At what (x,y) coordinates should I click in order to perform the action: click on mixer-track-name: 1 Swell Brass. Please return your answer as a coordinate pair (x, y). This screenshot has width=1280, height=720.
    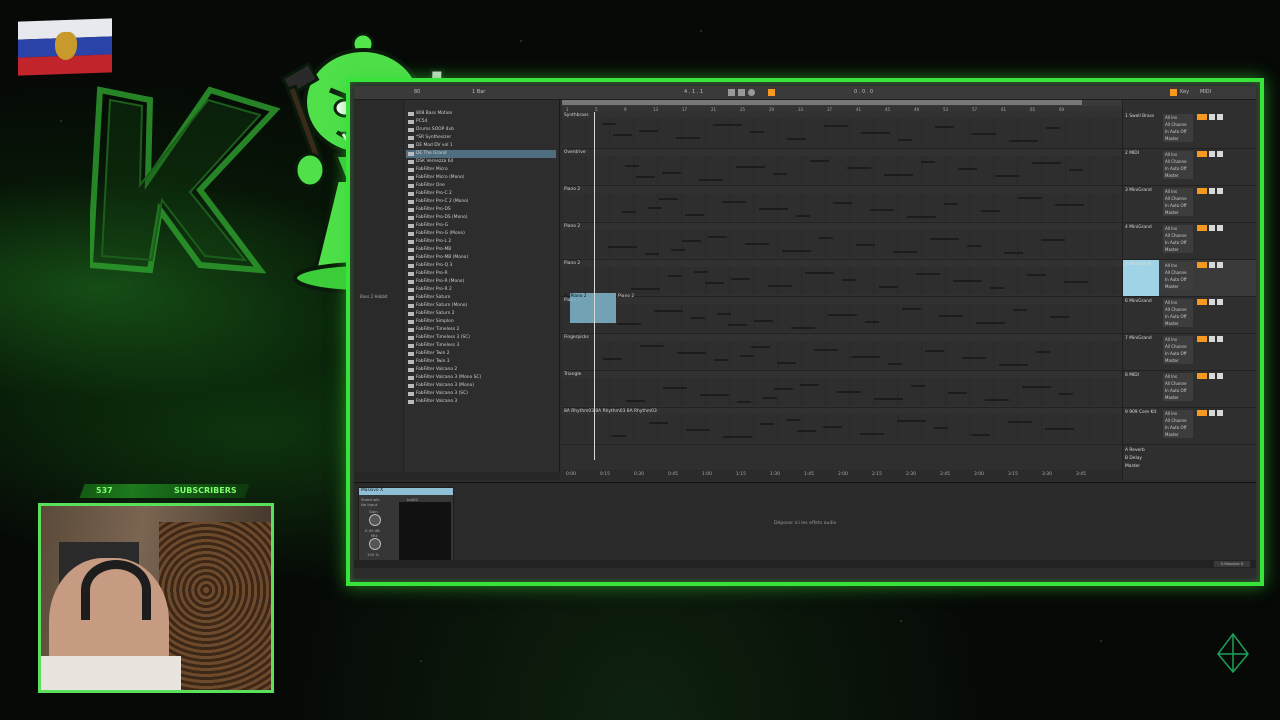
    Looking at the image, I should click on (1139, 116).